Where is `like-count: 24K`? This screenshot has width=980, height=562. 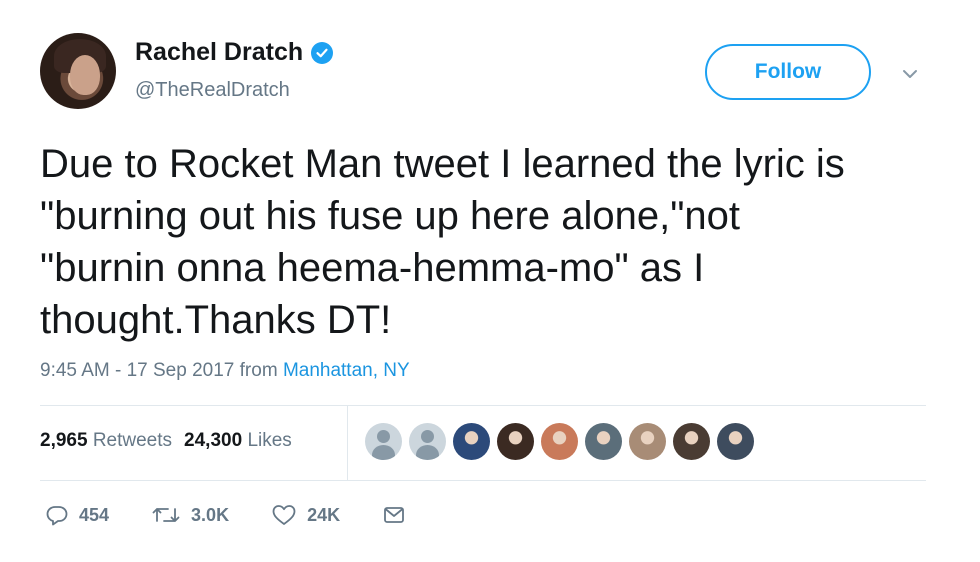
like-count: 24K is located at coordinates (324, 514).